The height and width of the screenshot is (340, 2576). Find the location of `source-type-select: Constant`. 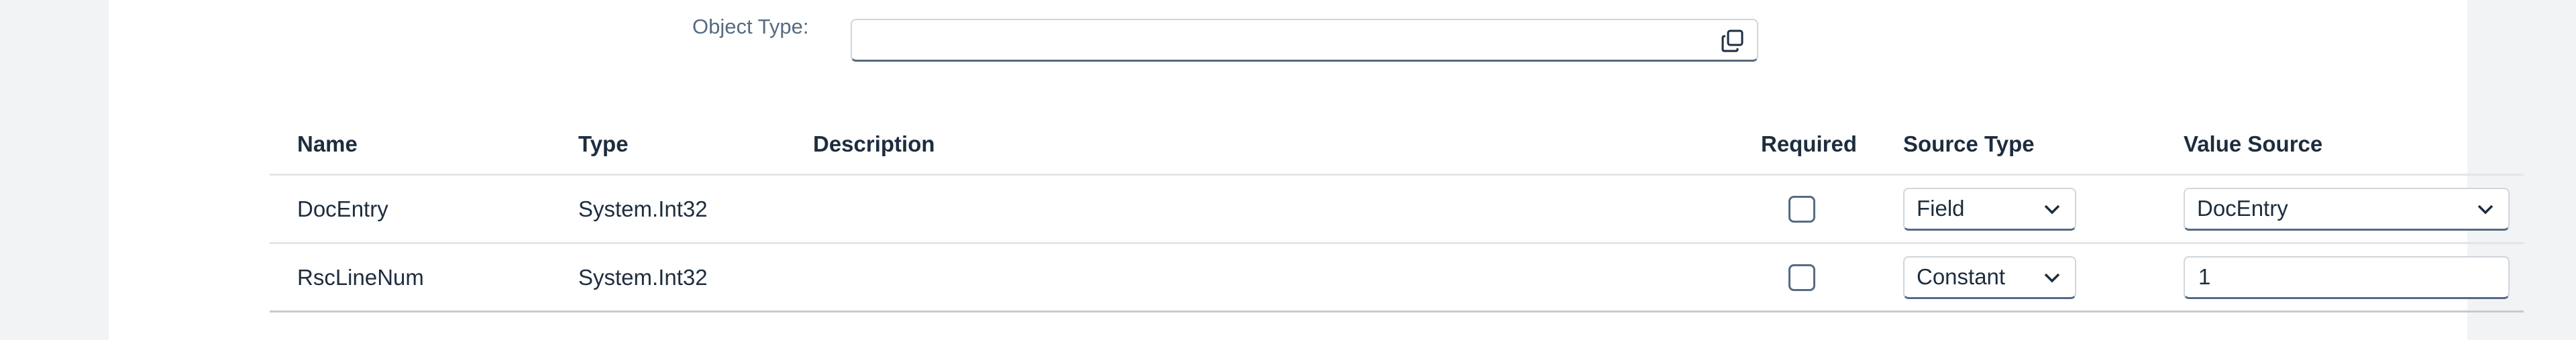

source-type-select: Constant is located at coordinates (1989, 277).